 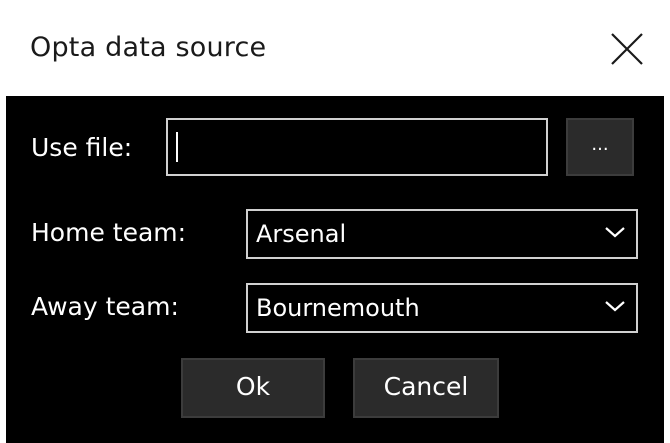 What do you see at coordinates (426, 388) in the screenshot?
I see `cancel-button: Cancel` at bounding box center [426, 388].